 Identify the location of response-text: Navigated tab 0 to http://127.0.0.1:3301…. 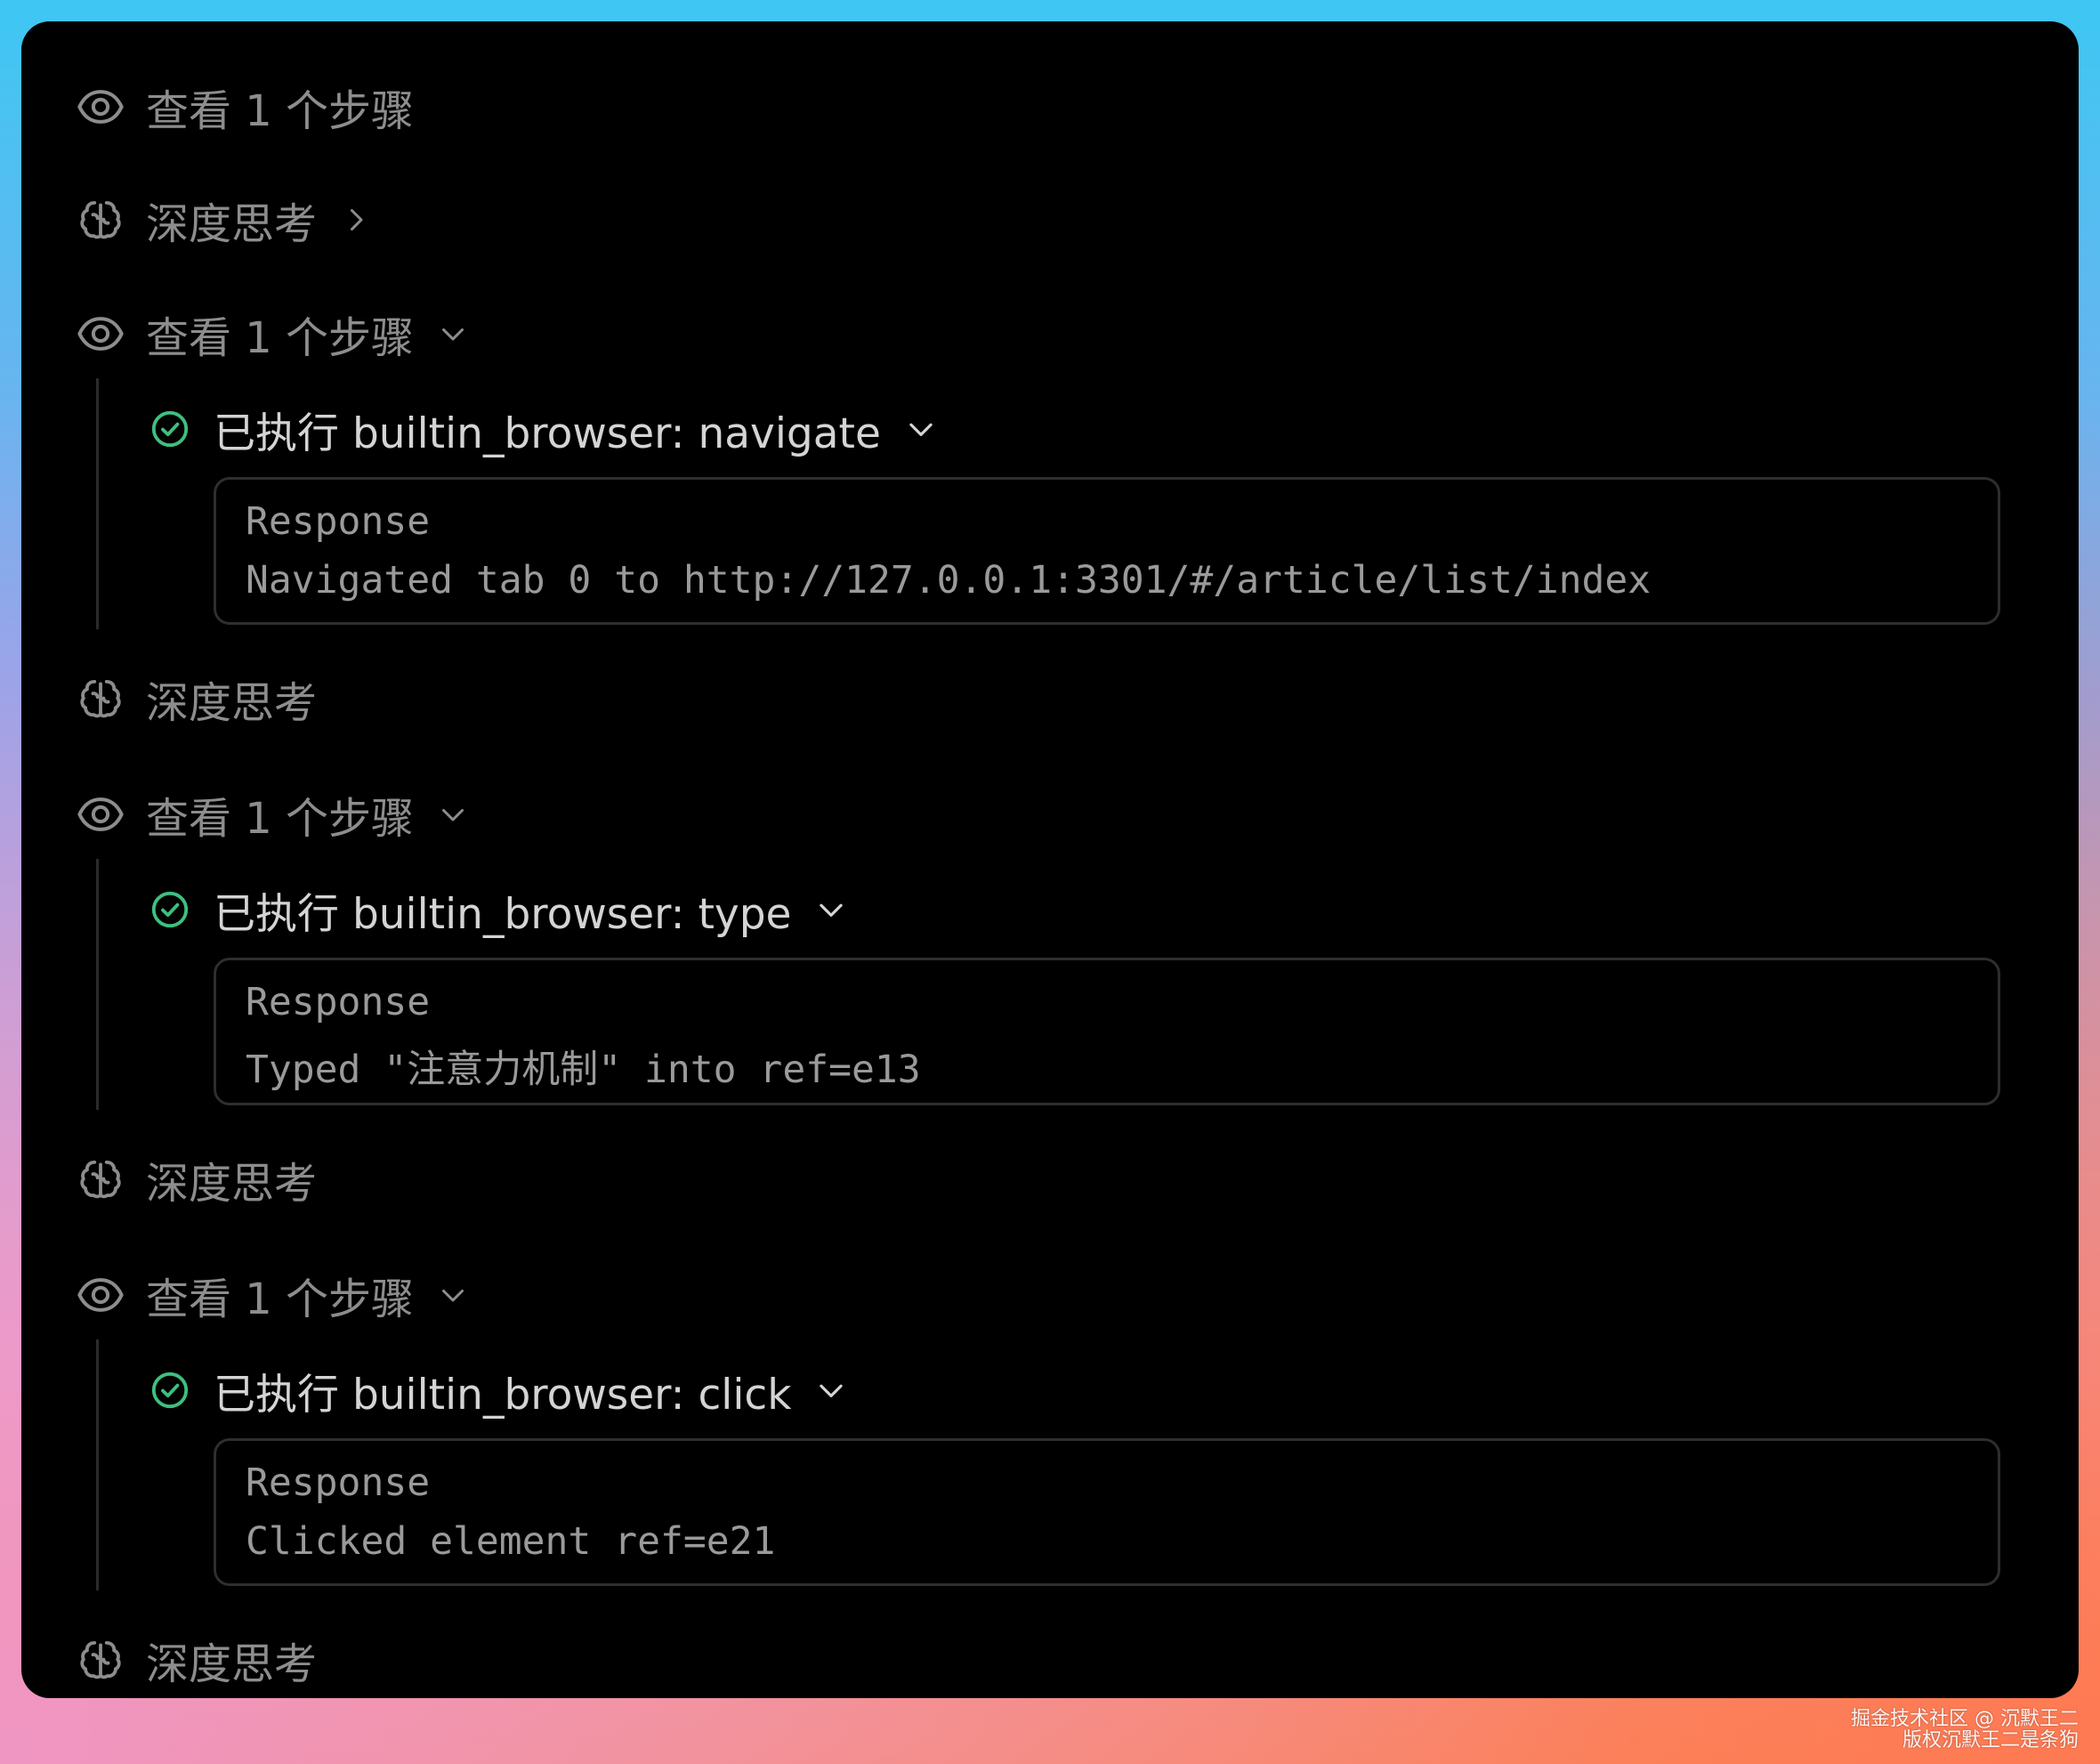
(949, 580).